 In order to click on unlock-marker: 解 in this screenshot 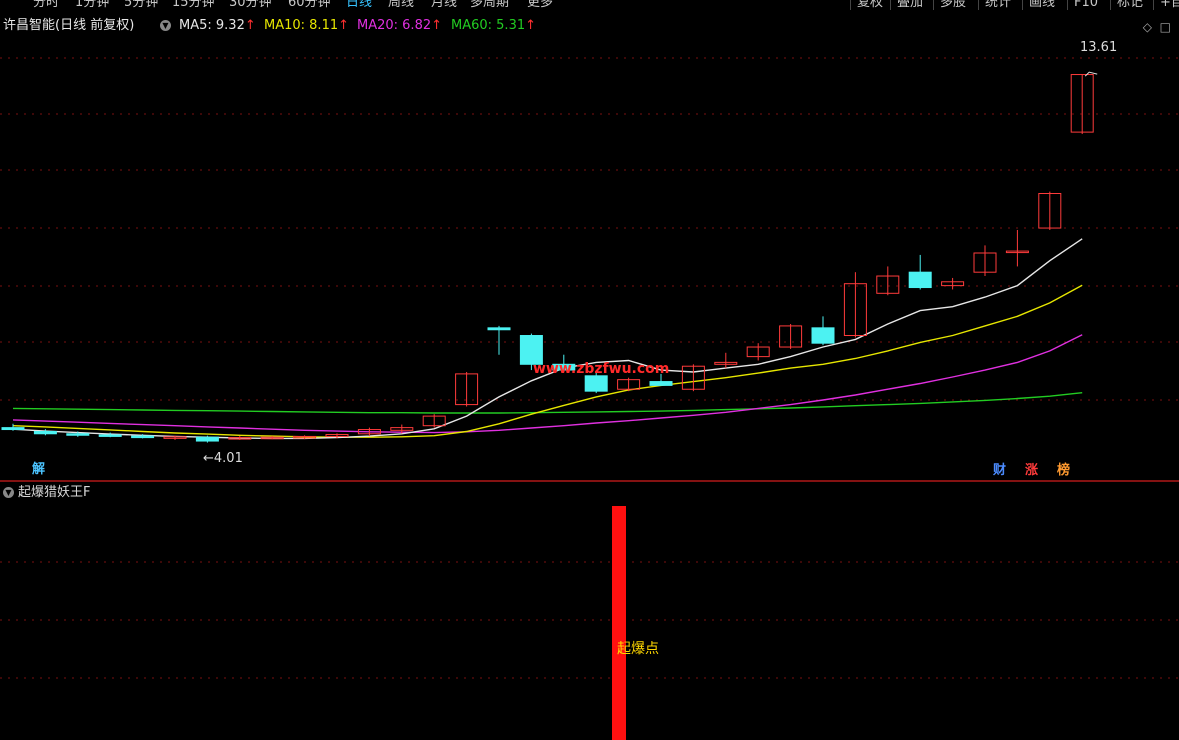, I will do `click(38, 470)`.